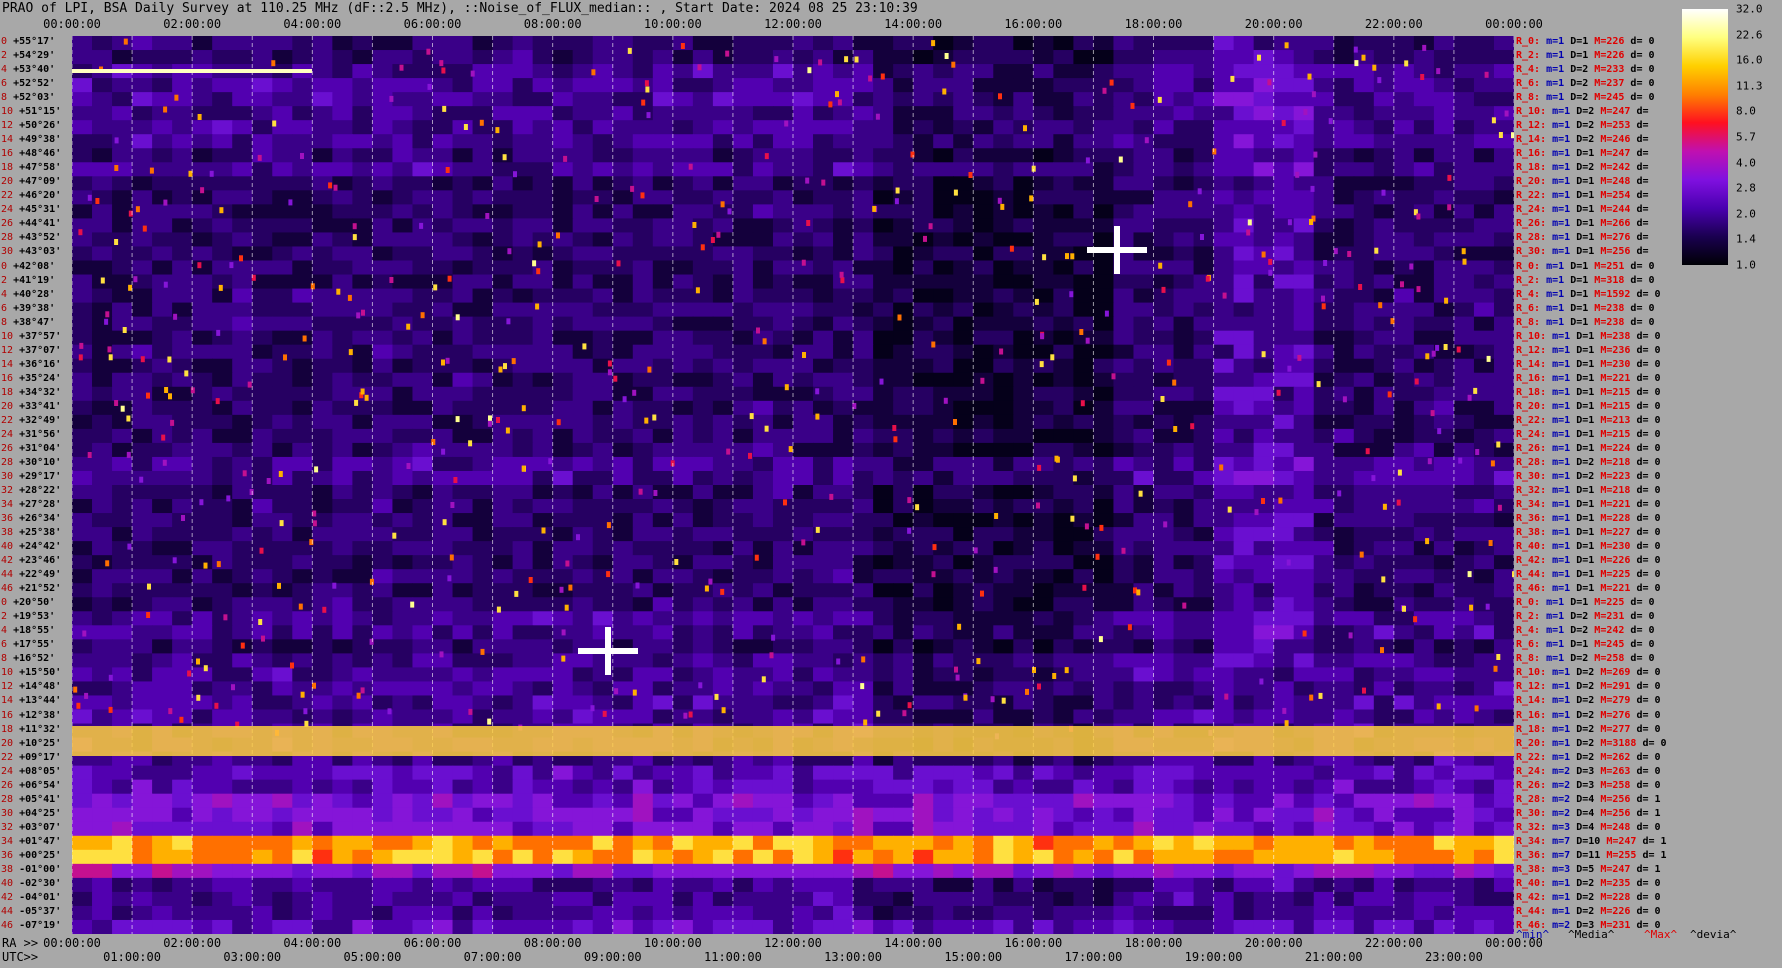 Image resolution: width=1782 pixels, height=968 pixels. Describe the element at coordinates (1213, 957) in the screenshot. I see `bottom-utc-tick-9: 19:00:00` at that location.